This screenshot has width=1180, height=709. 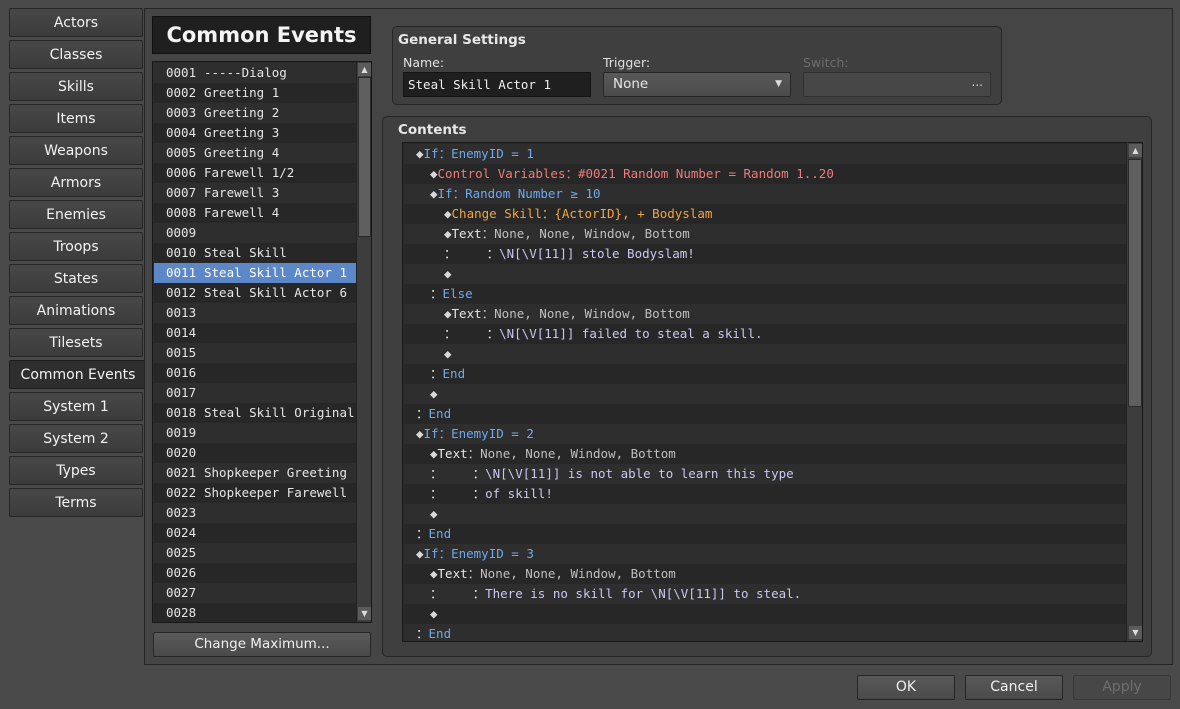 What do you see at coordinates (256, 233) in the screenshot?
I see `common-event-row: 0009` at bounding box center [256, 233].